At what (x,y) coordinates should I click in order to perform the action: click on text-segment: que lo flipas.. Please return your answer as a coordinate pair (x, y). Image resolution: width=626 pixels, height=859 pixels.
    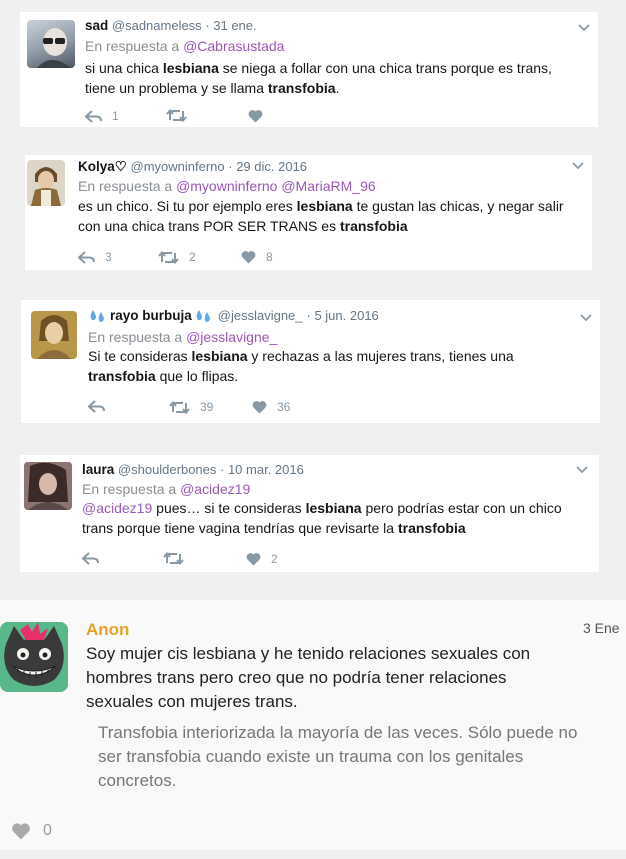
    Looking at the image, I should click on (197, 376).